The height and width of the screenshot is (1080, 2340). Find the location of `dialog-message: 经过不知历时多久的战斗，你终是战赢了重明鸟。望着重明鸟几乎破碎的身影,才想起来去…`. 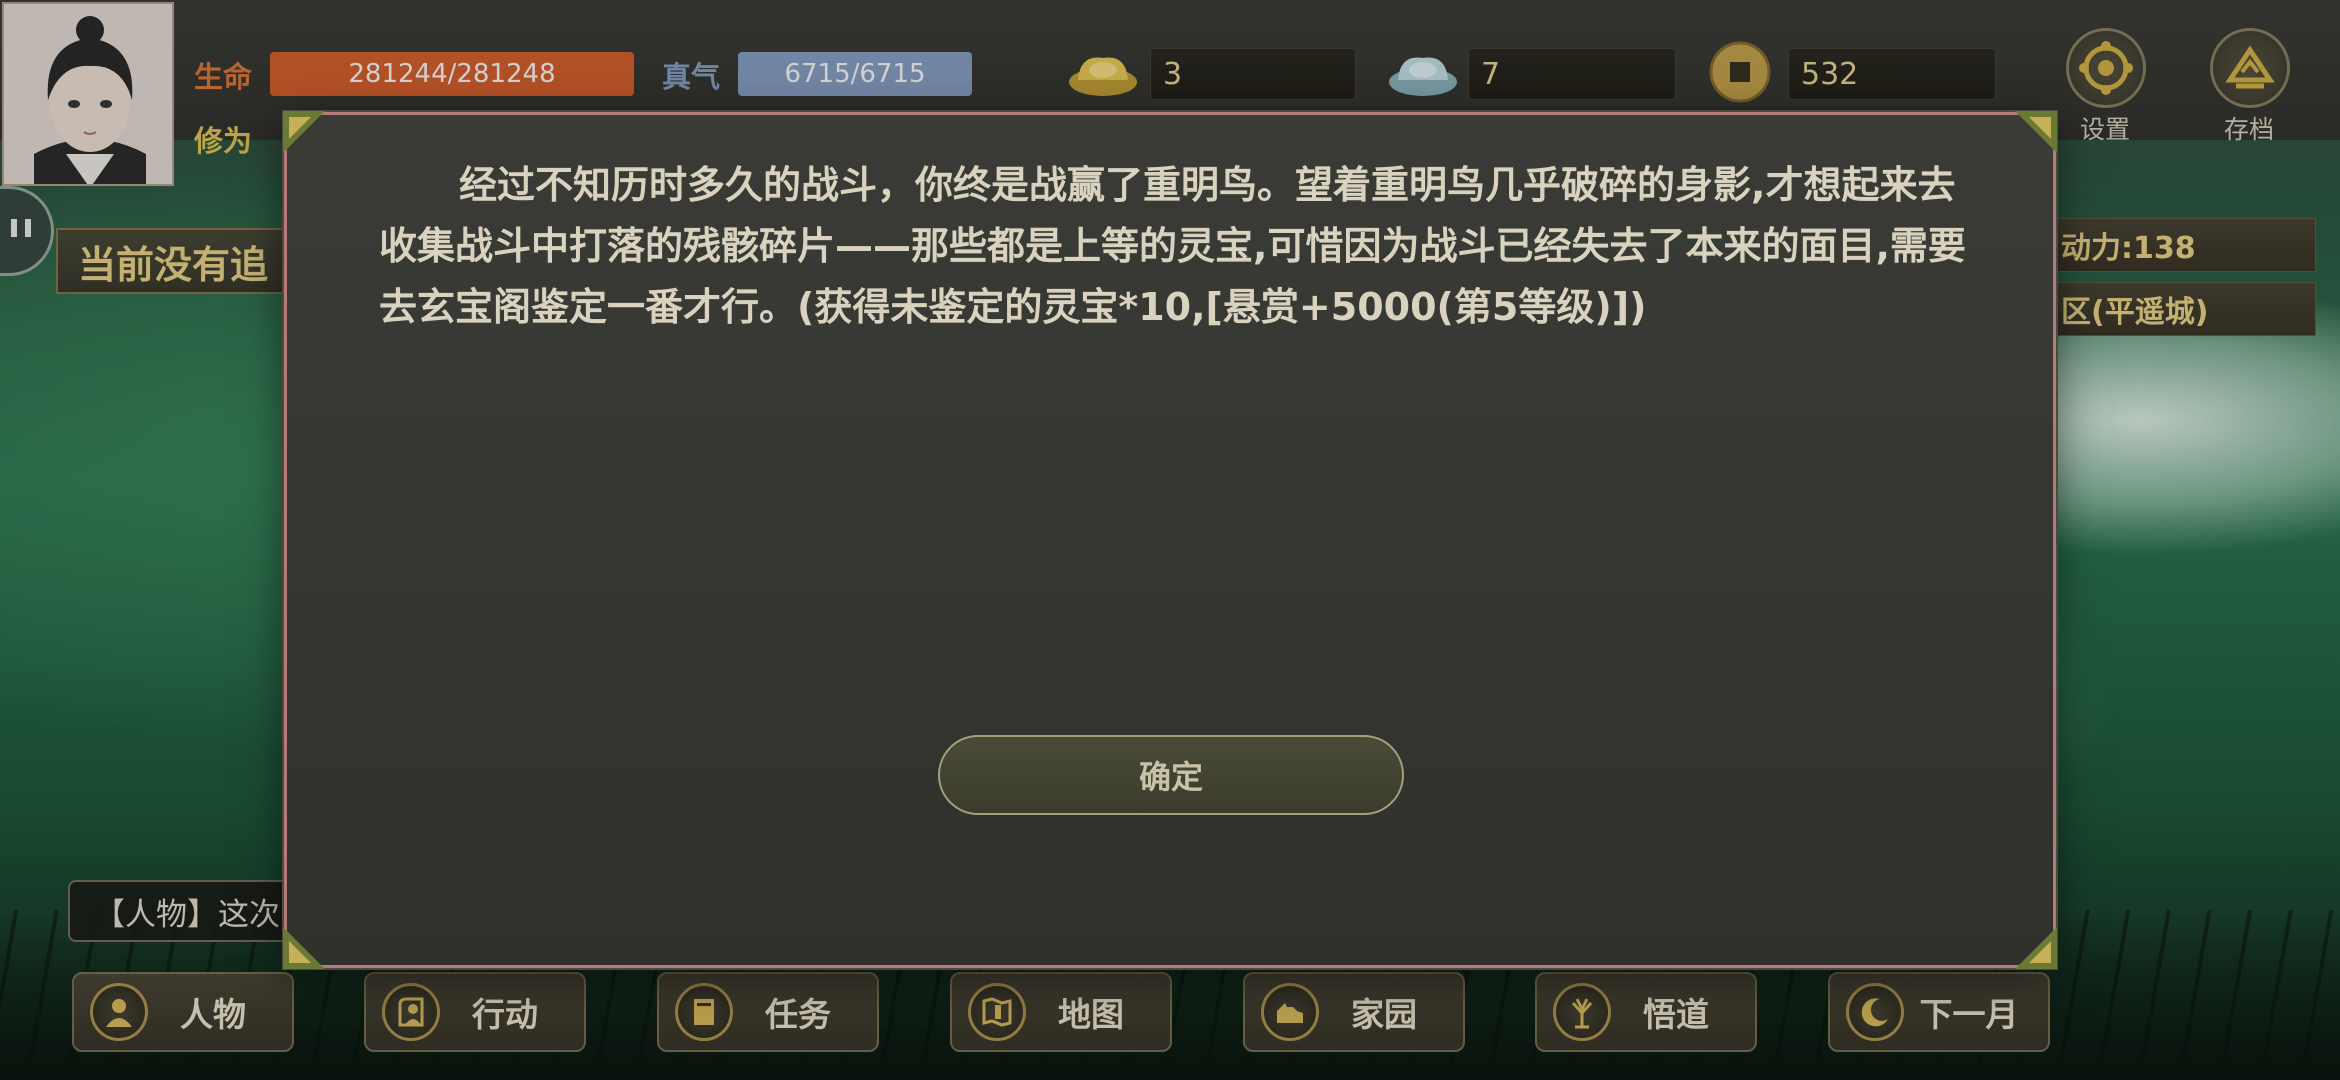

dialog-message: 经过不知历时多久的战斗，你终是战赢了重明鸟。望着重明鸟几乎破碎的身影,才想起来去… is located at coordinates (1172, 246).